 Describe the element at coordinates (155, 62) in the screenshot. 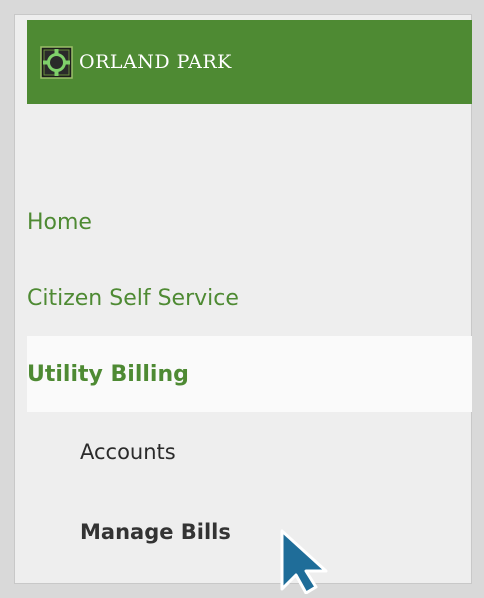

I see `brand-name: ORLAND PARK` at that location.